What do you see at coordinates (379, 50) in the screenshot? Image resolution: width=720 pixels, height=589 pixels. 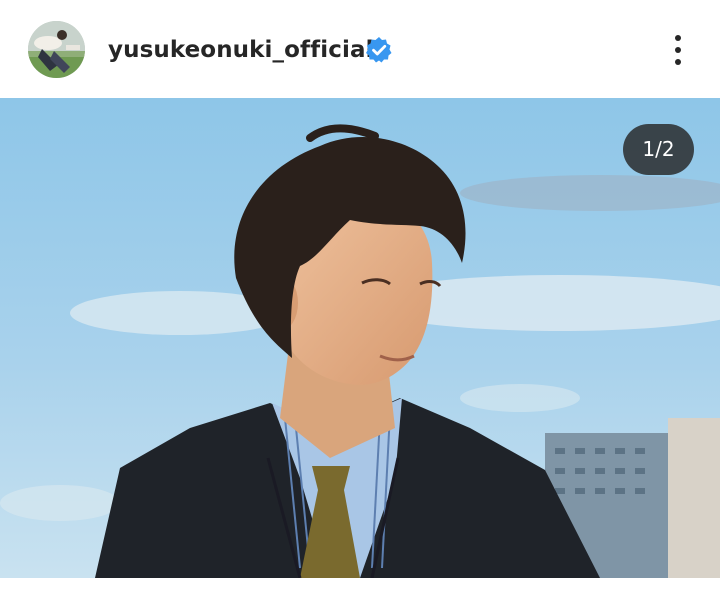 I see `verified-badge-icon` at bounding box center [379, 50].